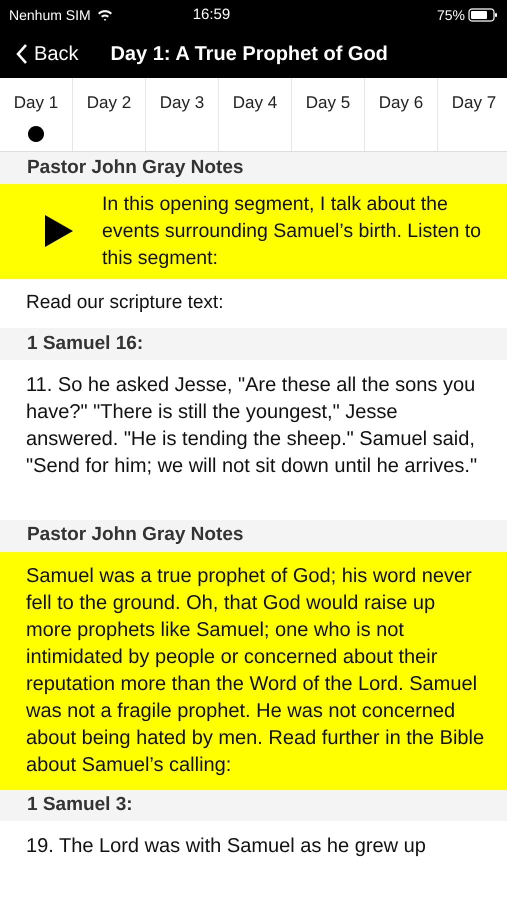 The width and height of the screenshot is (507, 900). Describe the element at coordinates (50, 15) in the screenshot. I see `carrier-label: Nenhum SIM` at that location.